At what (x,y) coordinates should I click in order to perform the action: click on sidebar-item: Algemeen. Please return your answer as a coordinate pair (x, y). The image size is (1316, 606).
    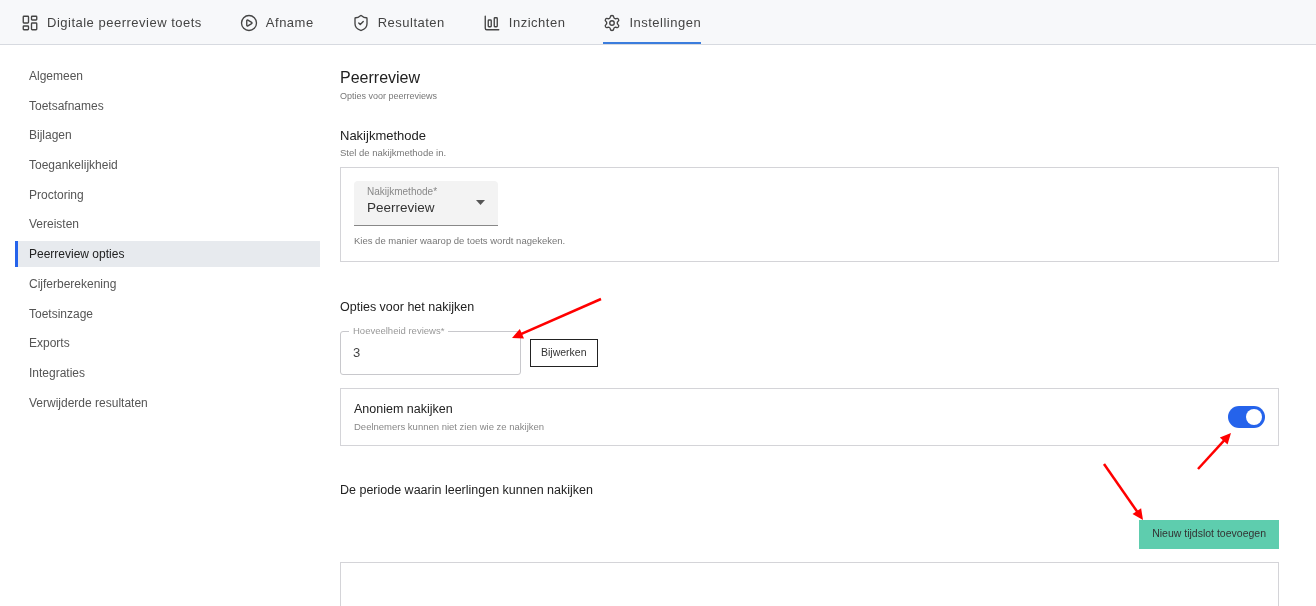
    Looking at the image, I should click on (167, 76).